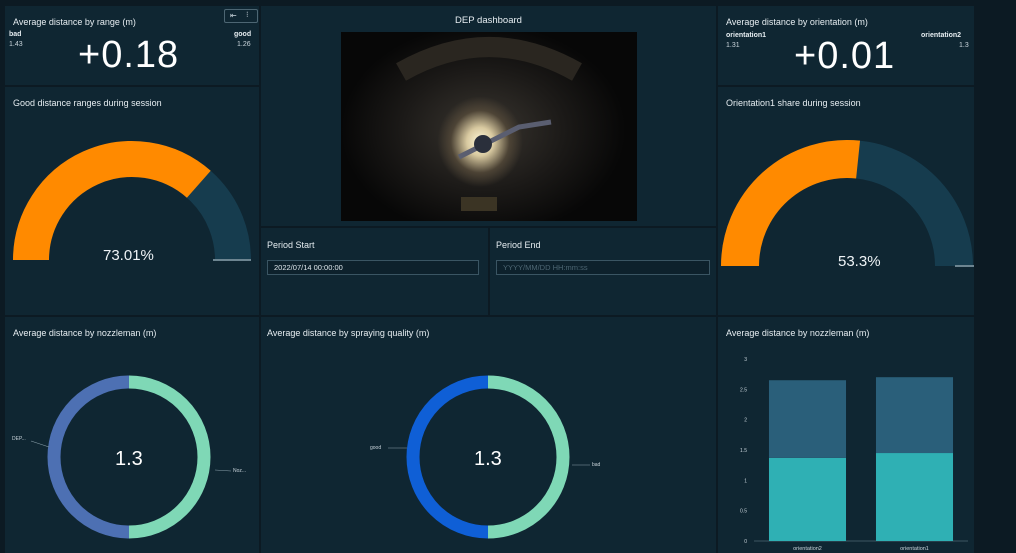  I want to click on more-options-icon: ⁝, so click(247, 14).